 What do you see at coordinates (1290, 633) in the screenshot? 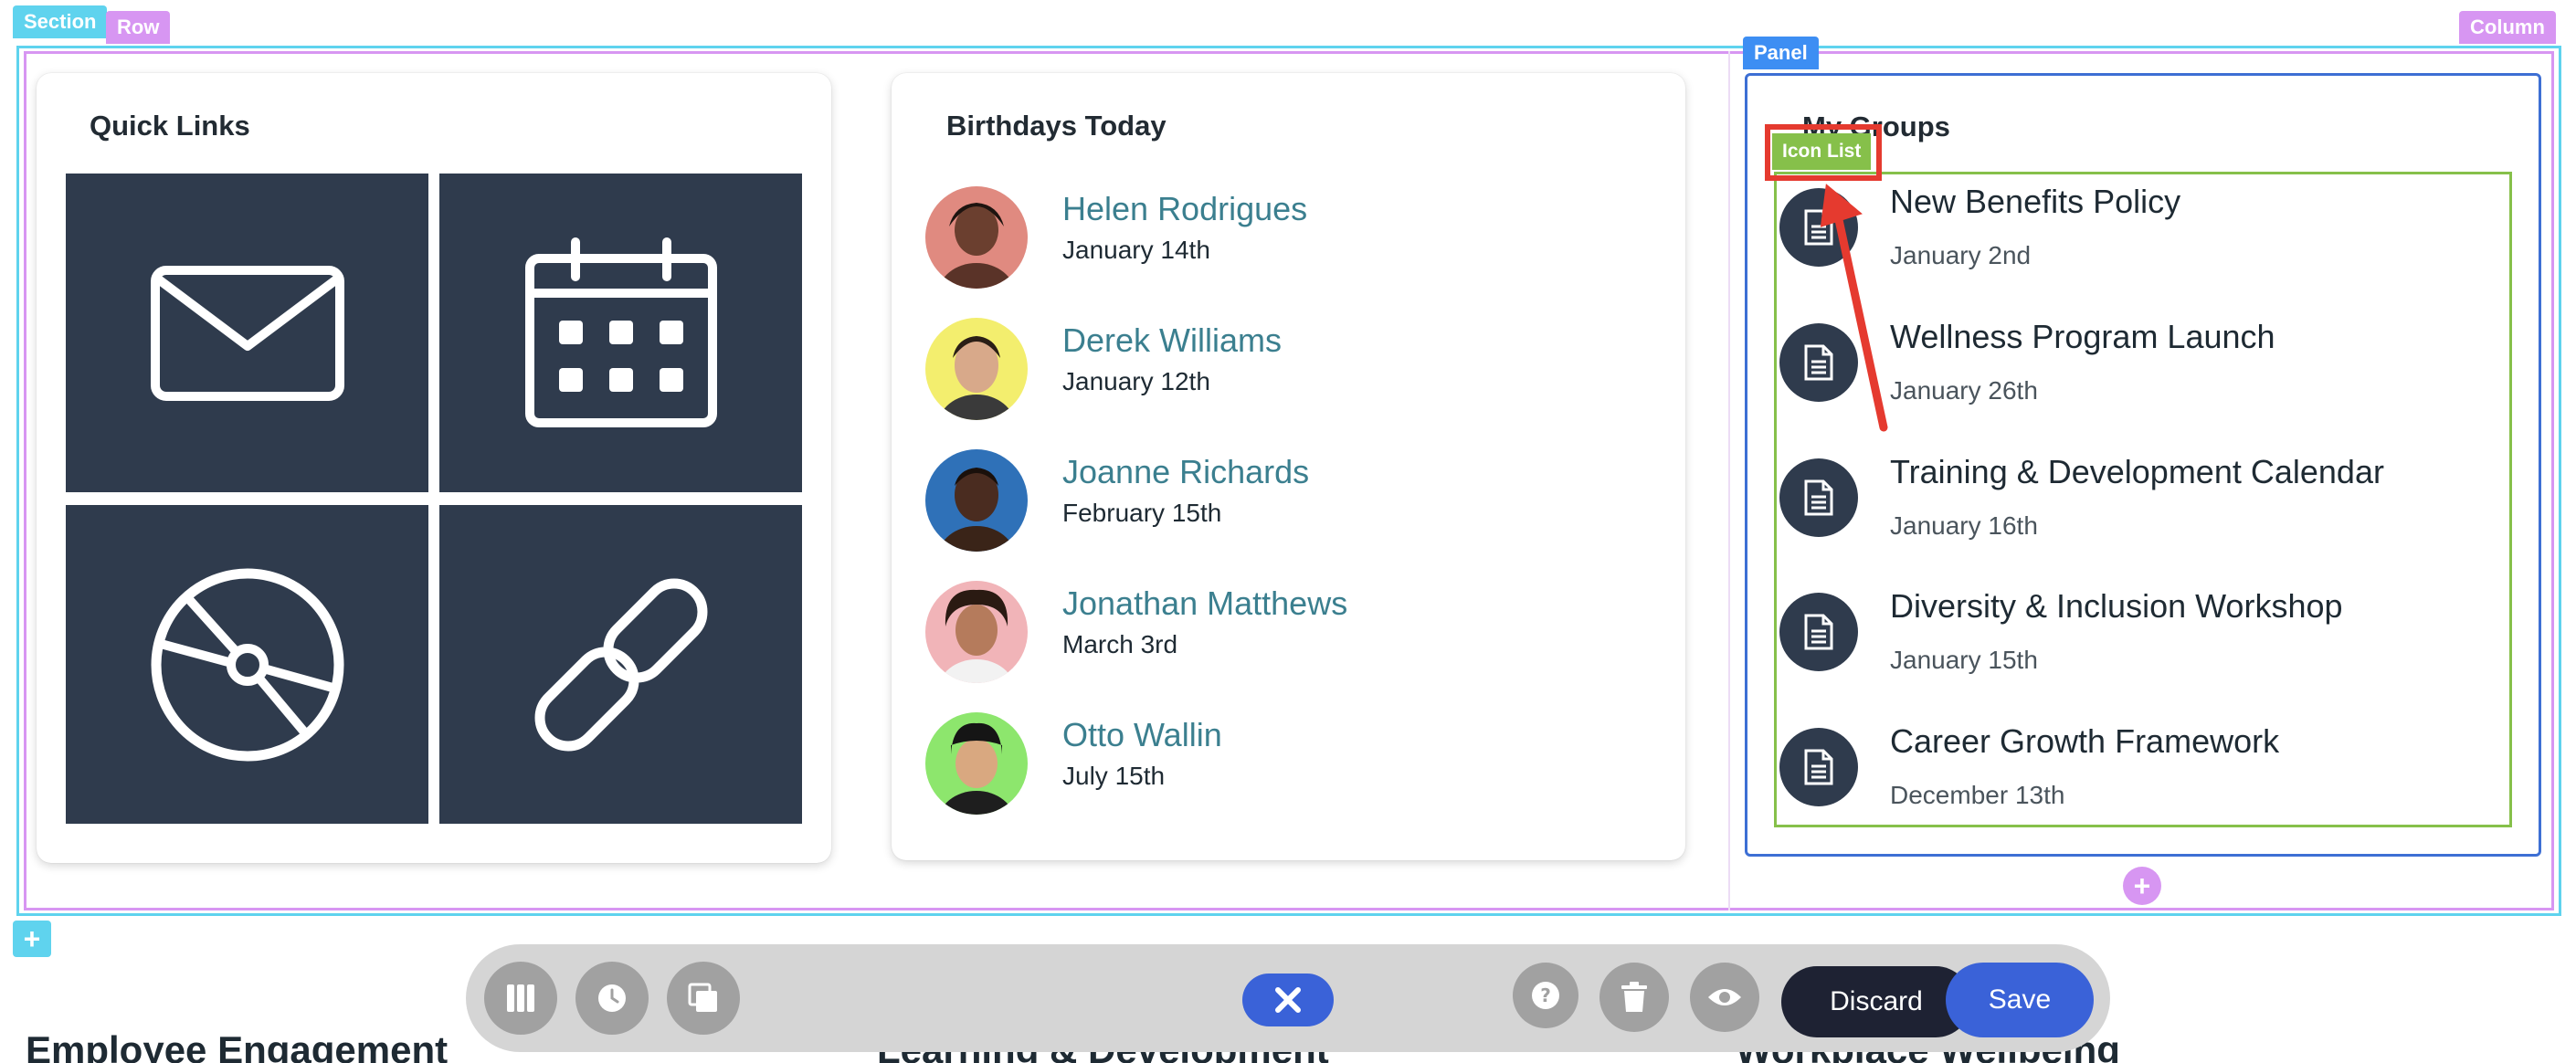
I see `birthday-person: Jonathan Matthews March 3rd` at bounding box center [1290, 633].